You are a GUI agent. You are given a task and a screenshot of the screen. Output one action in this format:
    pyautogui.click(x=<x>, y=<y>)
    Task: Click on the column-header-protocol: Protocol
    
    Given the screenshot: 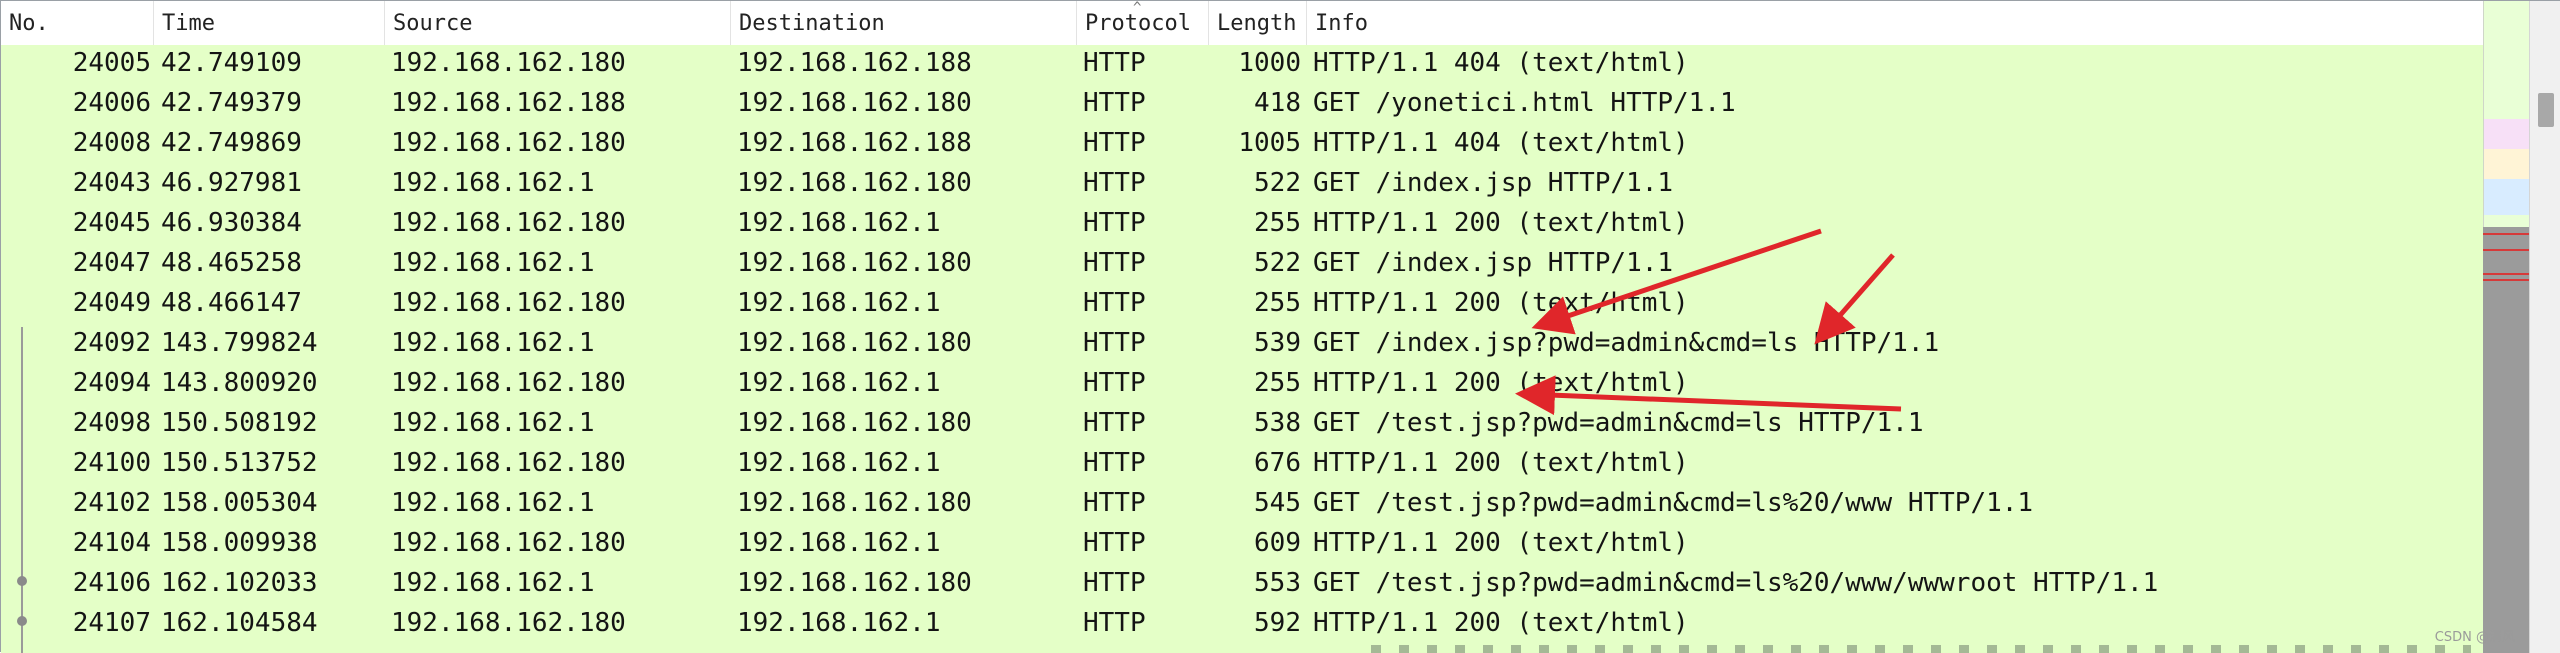 What is the action you would take?
    pyautogui.click(x=1143, y=23)
    